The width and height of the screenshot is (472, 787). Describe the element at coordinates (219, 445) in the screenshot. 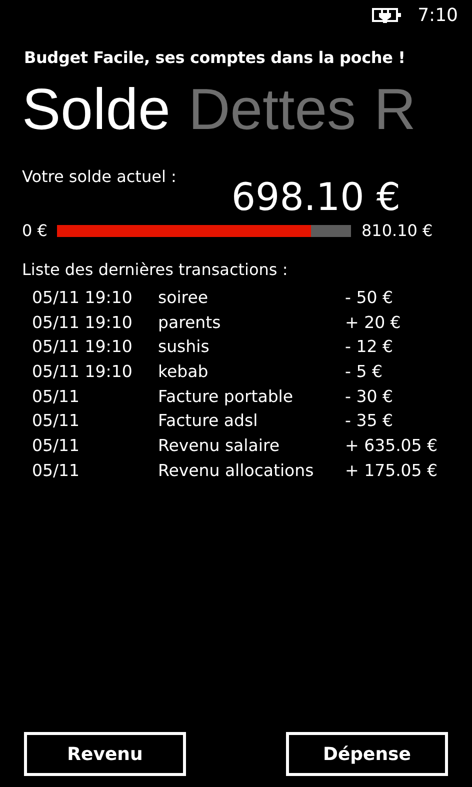

I see `transaction-label: Revenu salaire` at that location.